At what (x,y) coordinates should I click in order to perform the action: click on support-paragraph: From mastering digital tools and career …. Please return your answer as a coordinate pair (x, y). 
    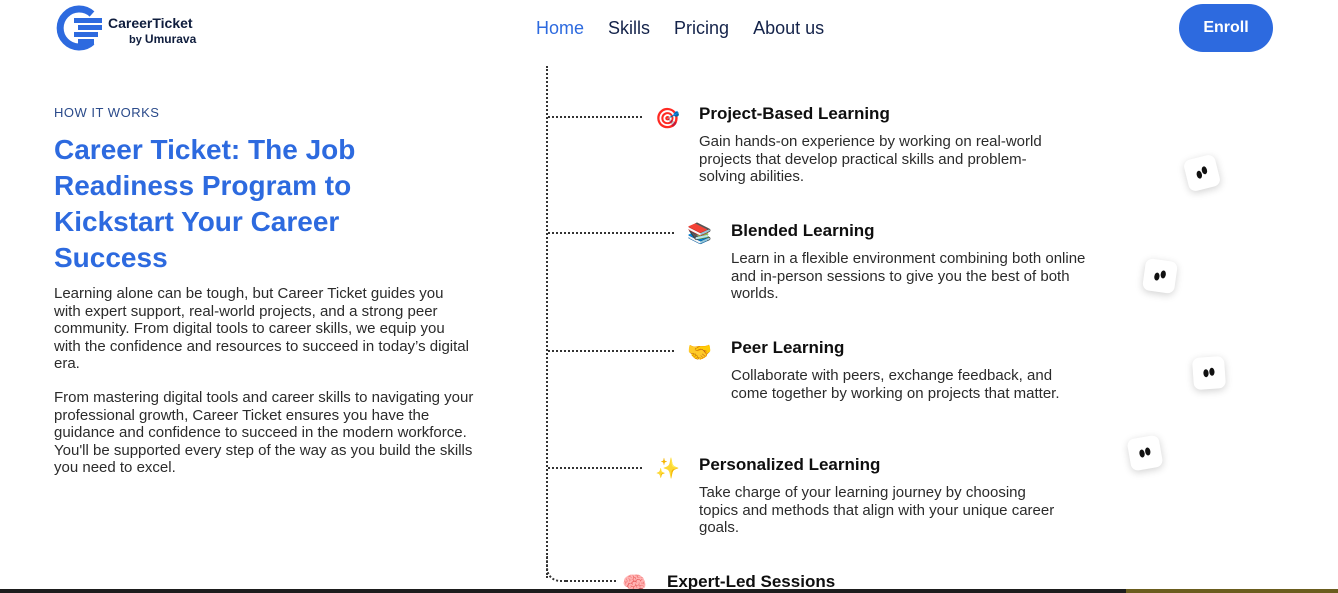
    Looking at the image, I should click on (264, 432).